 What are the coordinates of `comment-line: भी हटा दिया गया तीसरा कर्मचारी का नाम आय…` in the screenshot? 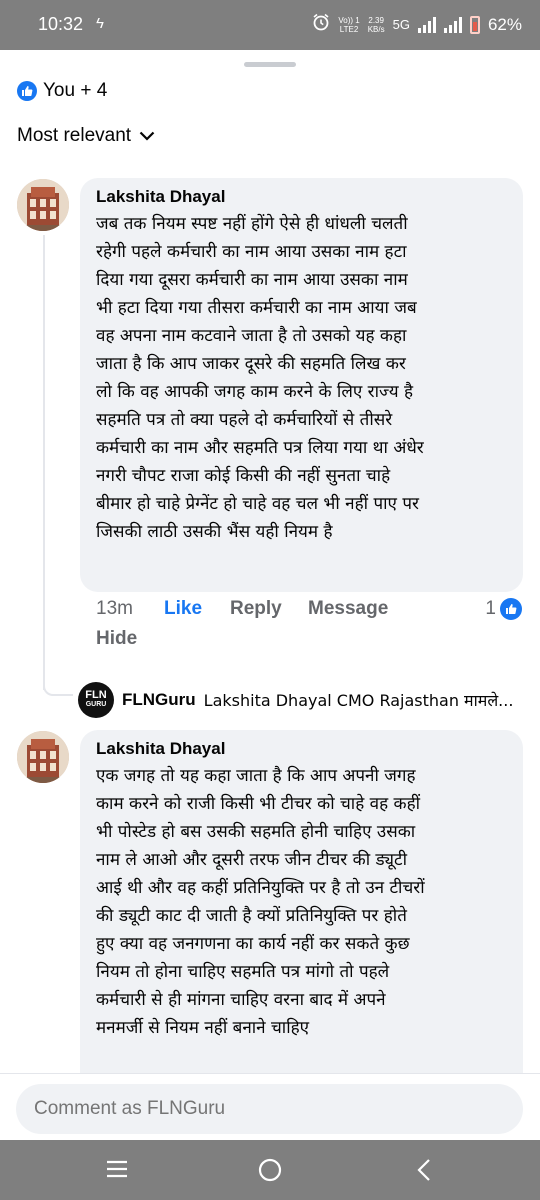 It's located at (256, 308).